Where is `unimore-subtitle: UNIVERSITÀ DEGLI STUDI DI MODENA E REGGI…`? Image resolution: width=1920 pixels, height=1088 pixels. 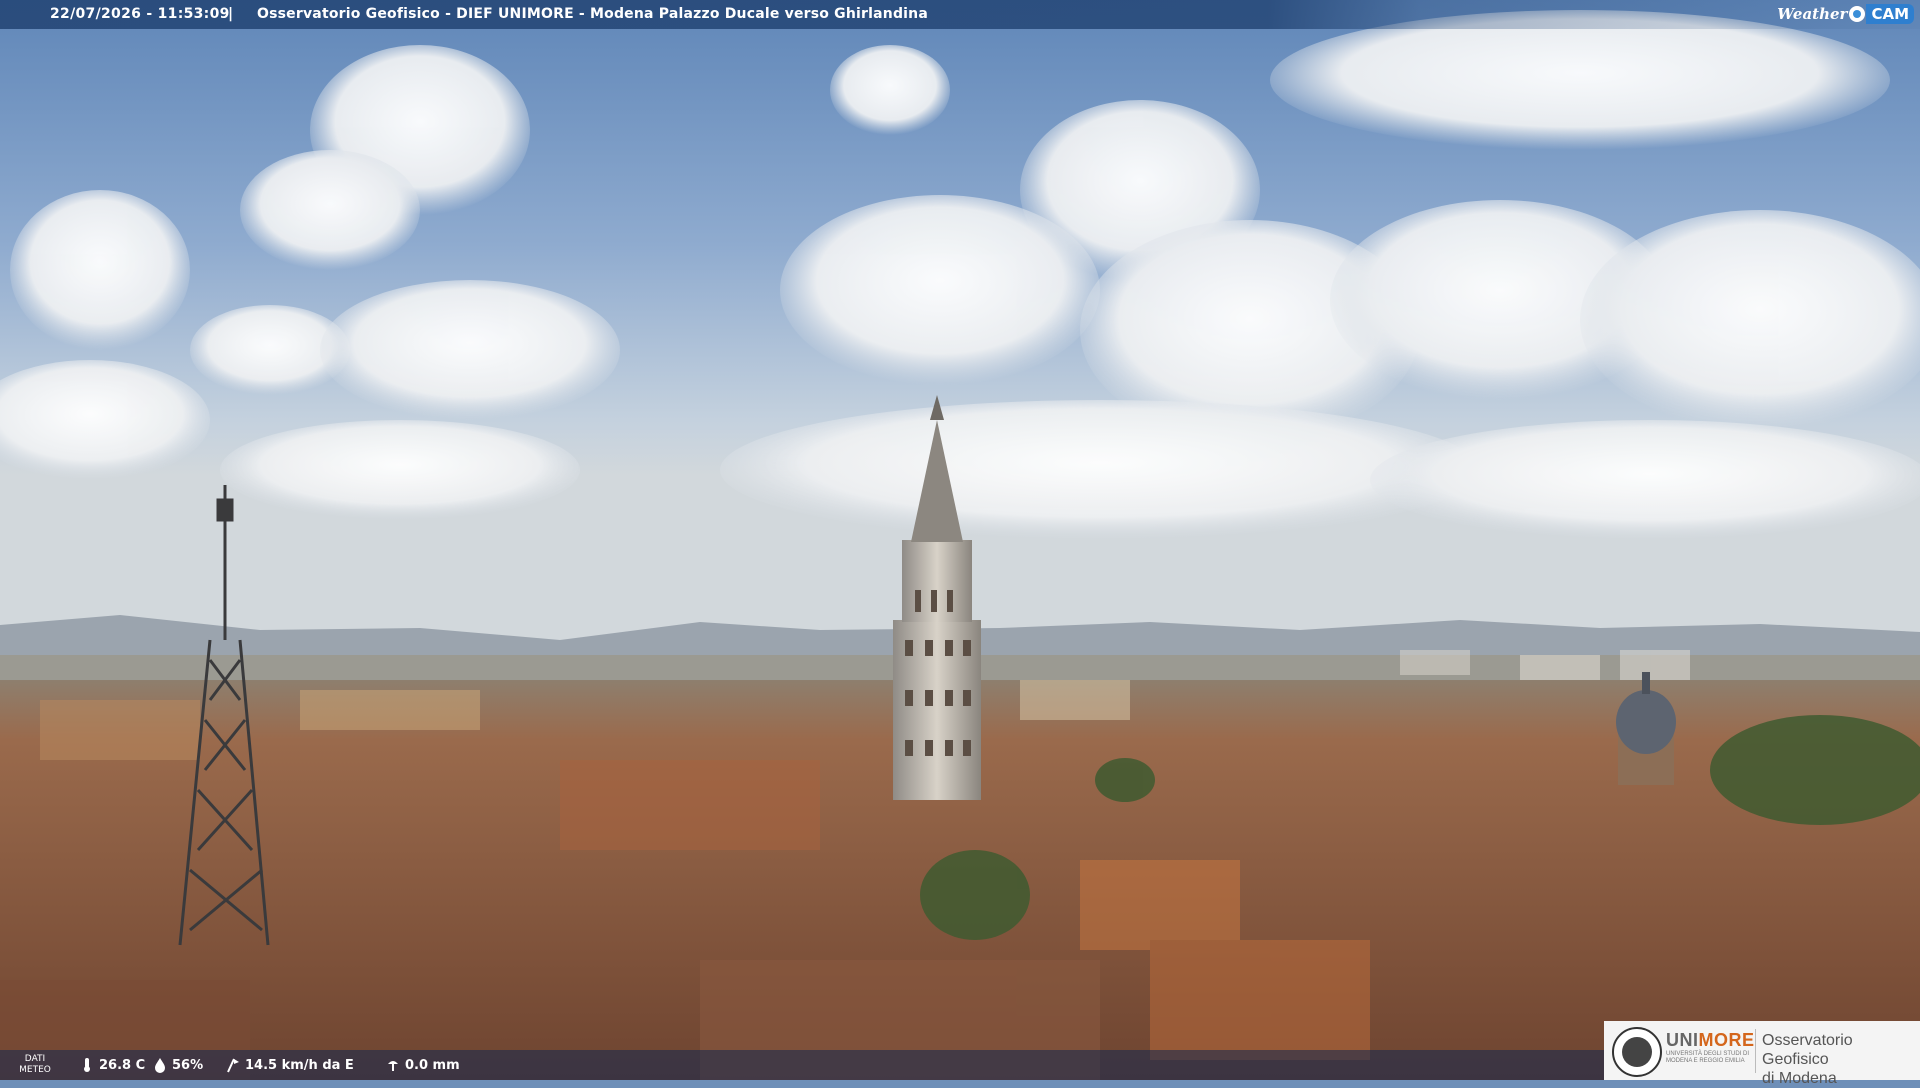
unimore-subtitle: UNIVERSITÀ DEGLI STUDI DI MODENA E REGGI… is located at coordinates (1708, 1057).